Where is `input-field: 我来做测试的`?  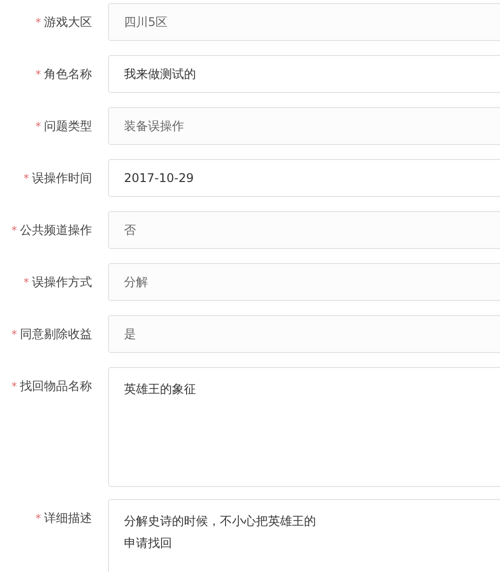 input-field: 我来做测试的 is located at coordinates (304, 74).